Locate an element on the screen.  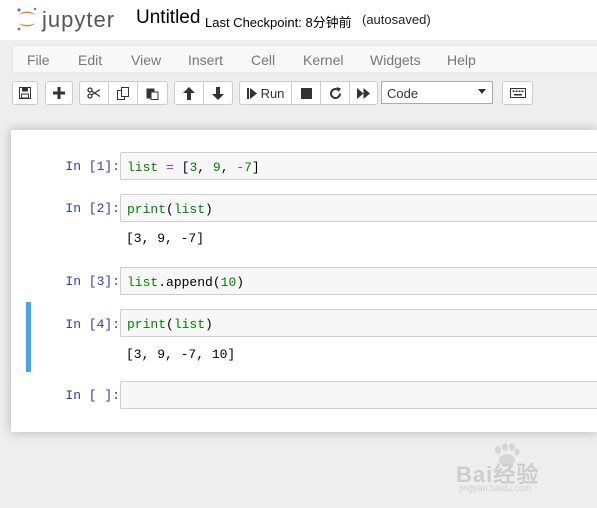
code-cell: In [1]: list = [3, 9, -7] is located at coordinates (311, 167).